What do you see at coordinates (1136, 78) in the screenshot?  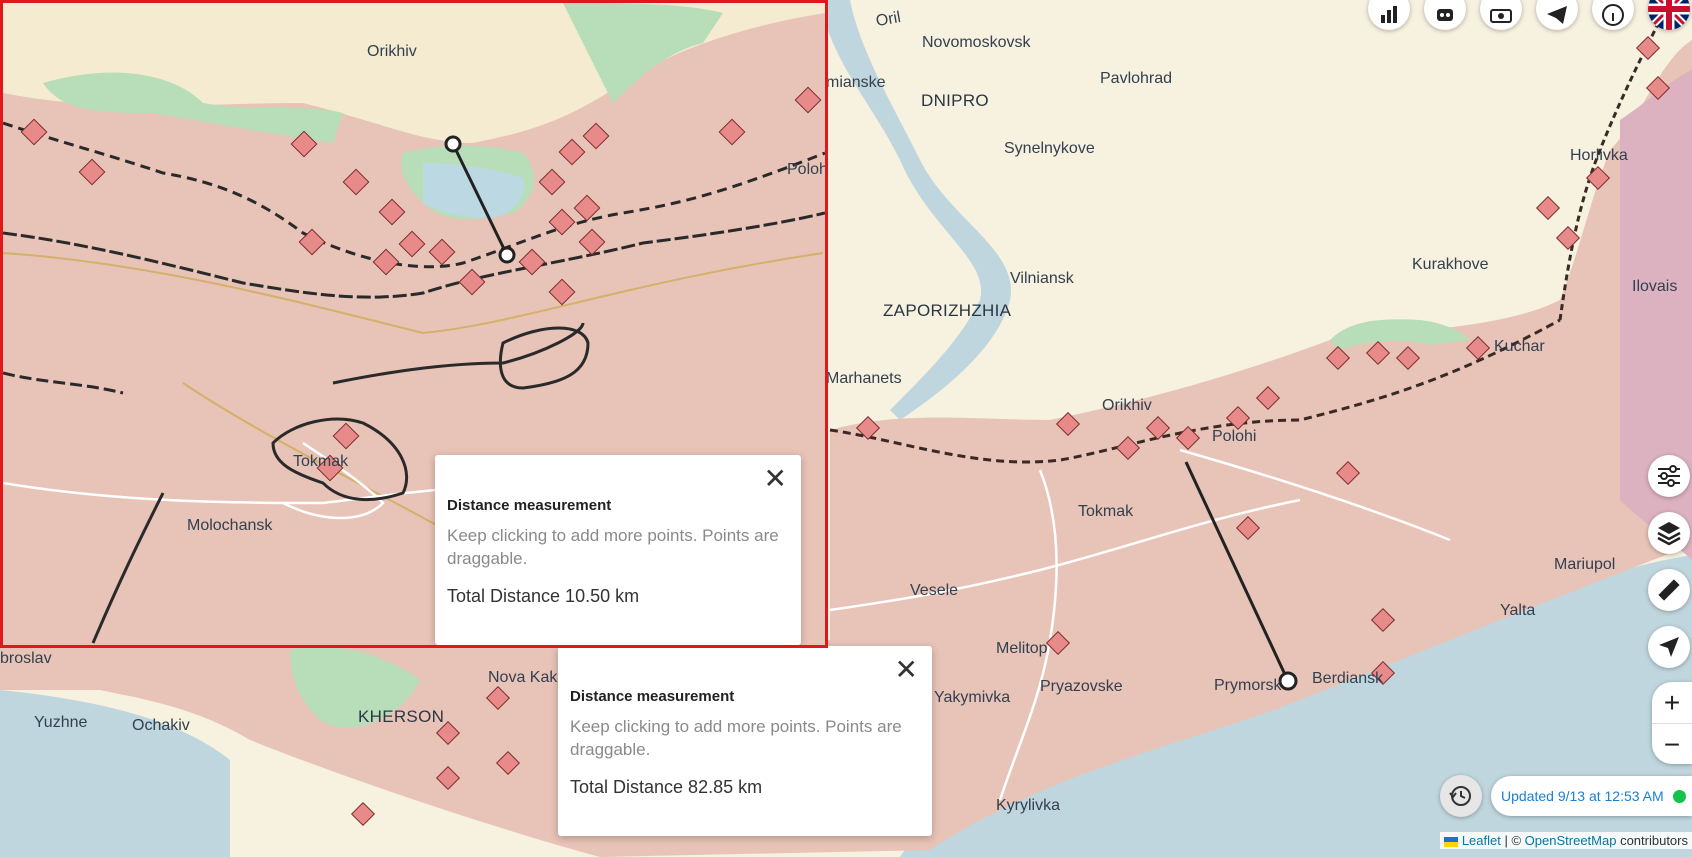 I see `city-label: Pavlohrad` at bounding box center [1136, 78].